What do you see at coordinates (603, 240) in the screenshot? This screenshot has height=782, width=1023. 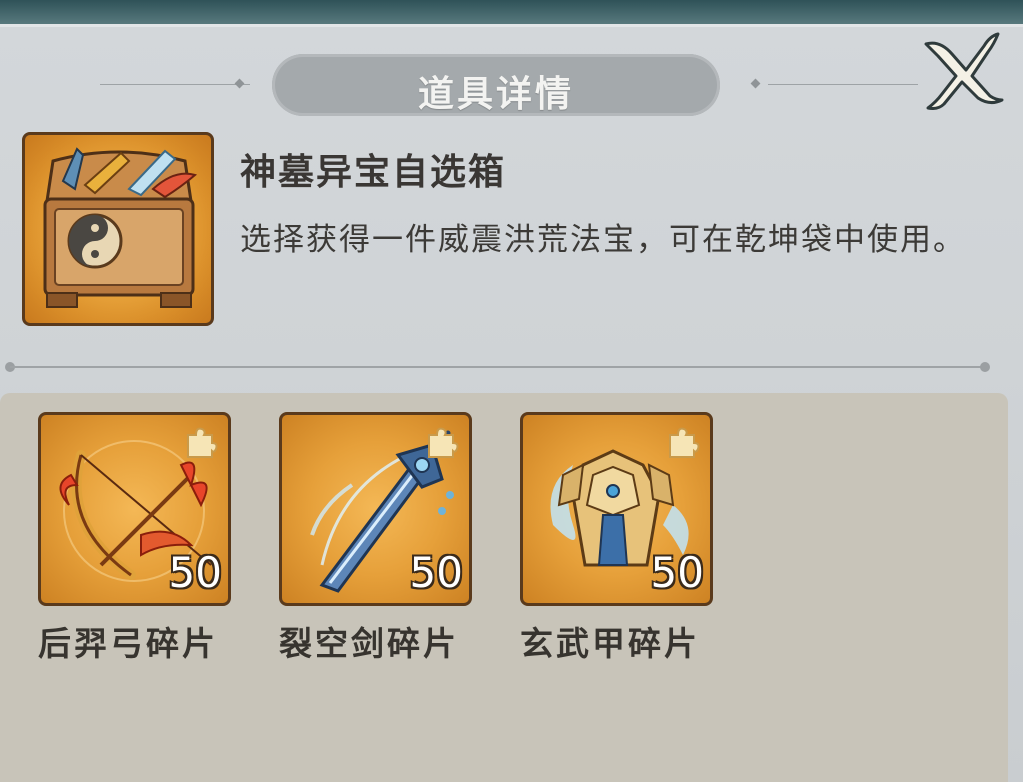 I see `item-description: 选择获得一件威震洪荒法宝，可在乾坤袋中使用。` at bounding box center [603, 240].